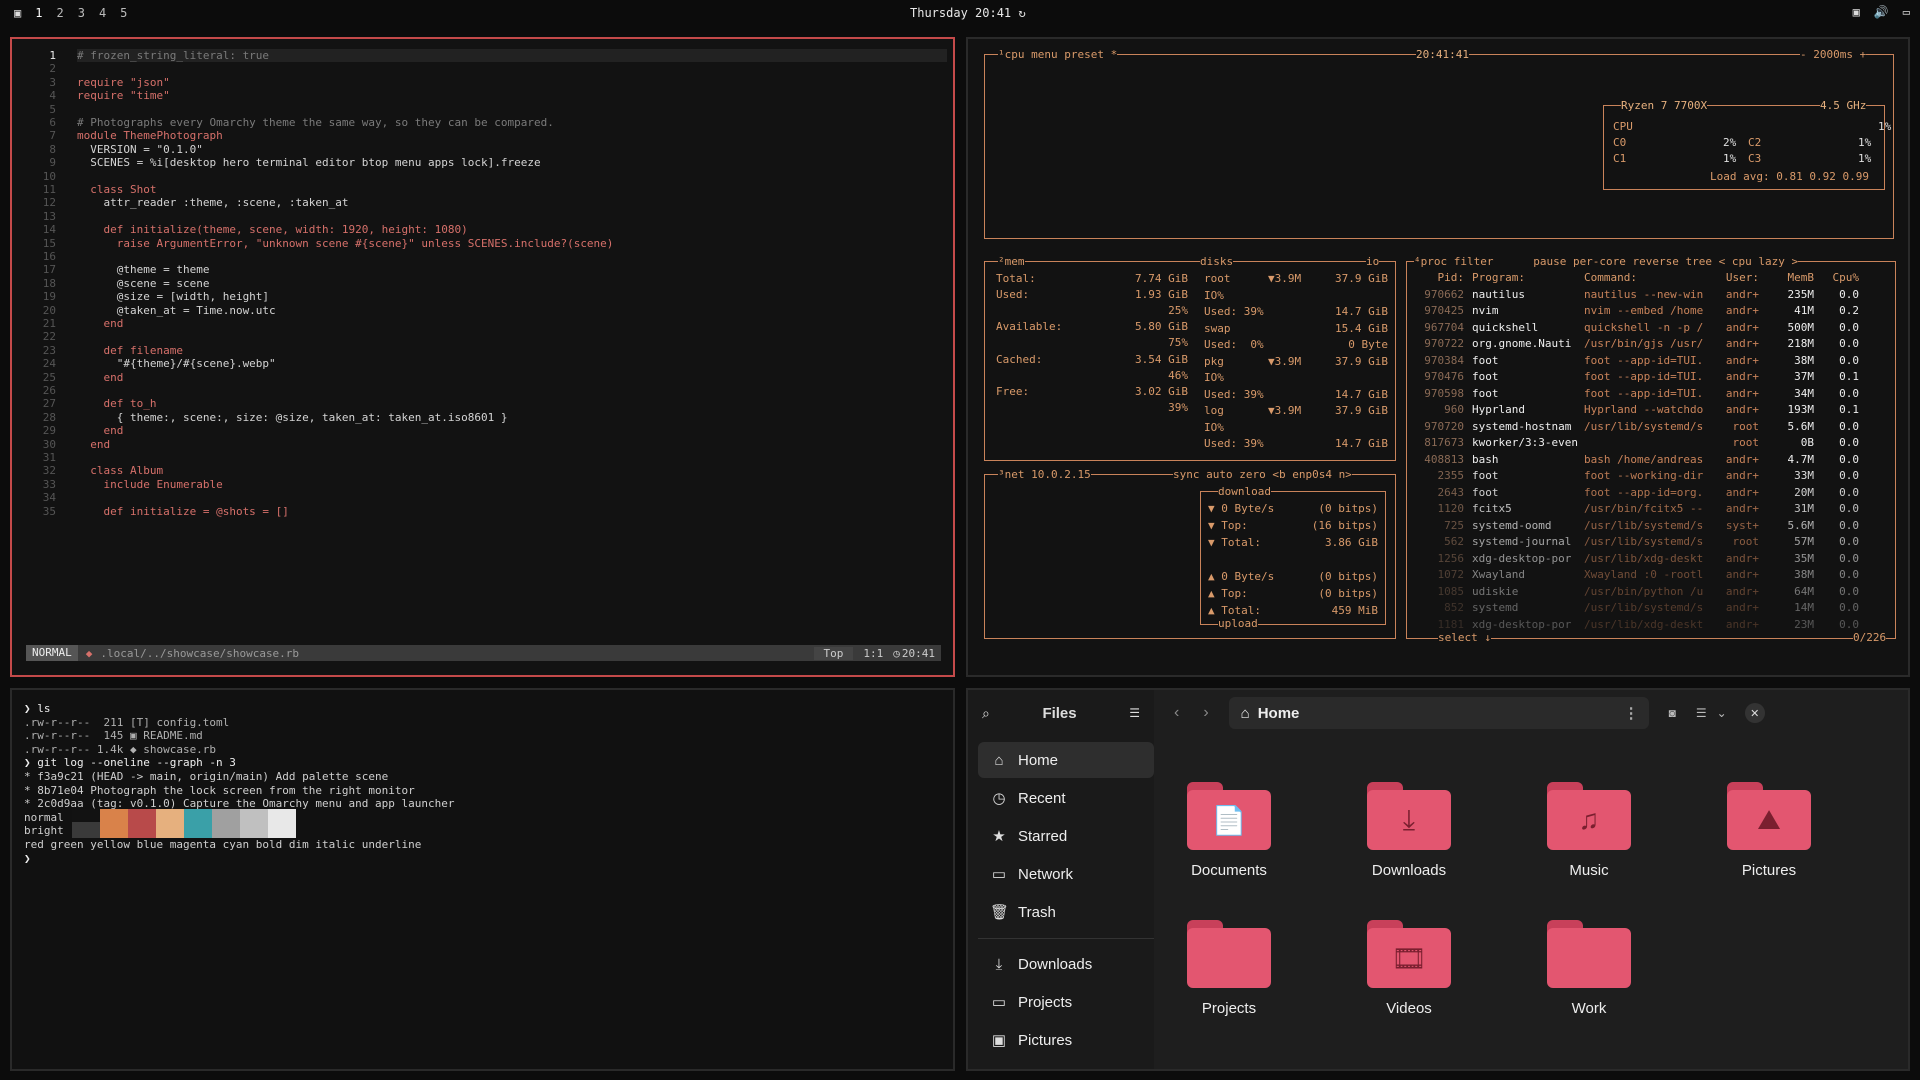 This screenshot has width=1920, height=1080. Describe the element at coordinates (37, 708) in the screenshot. I see `terminal-line: ❯ ls` at that location.